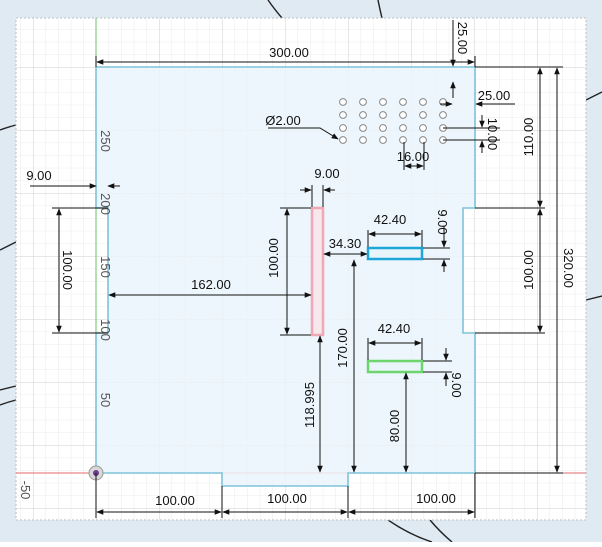  I want to click on ruler-tick-250: 250, so click(105, 141).